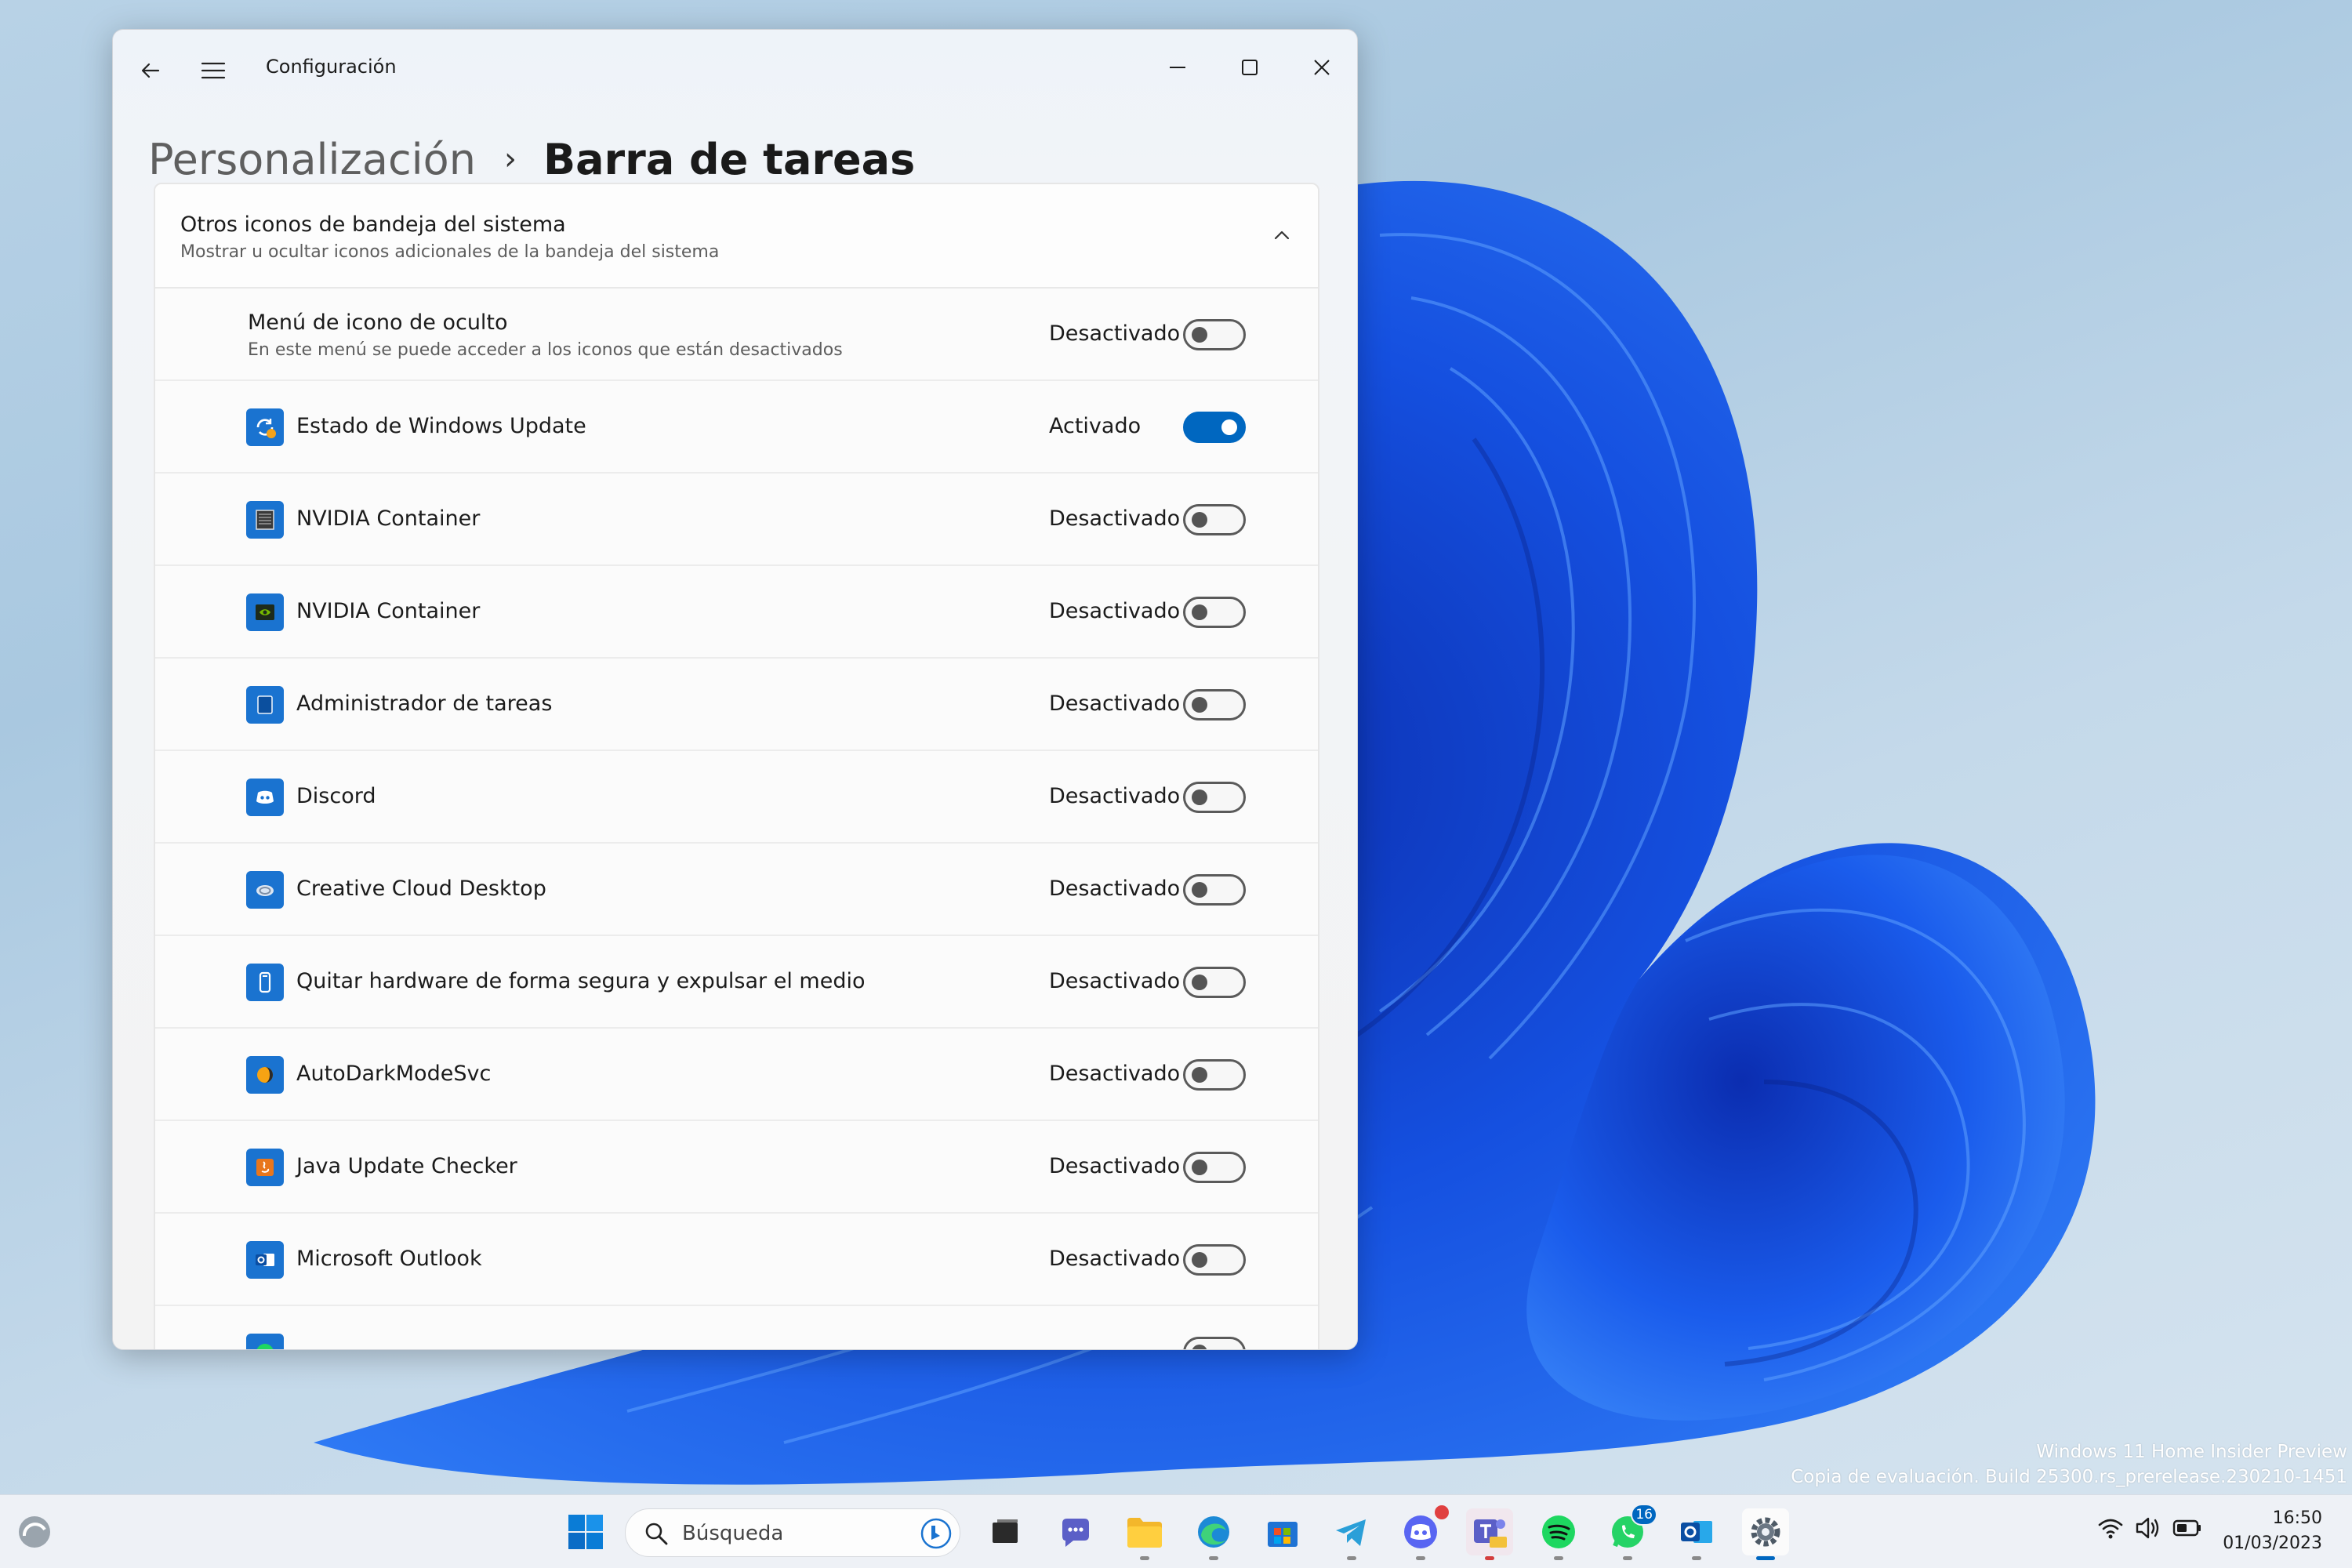 This screenshot has width=2352, height=1568. I want to click on tray-item-label: Creative Cloud Desktop, so click(421, 889).